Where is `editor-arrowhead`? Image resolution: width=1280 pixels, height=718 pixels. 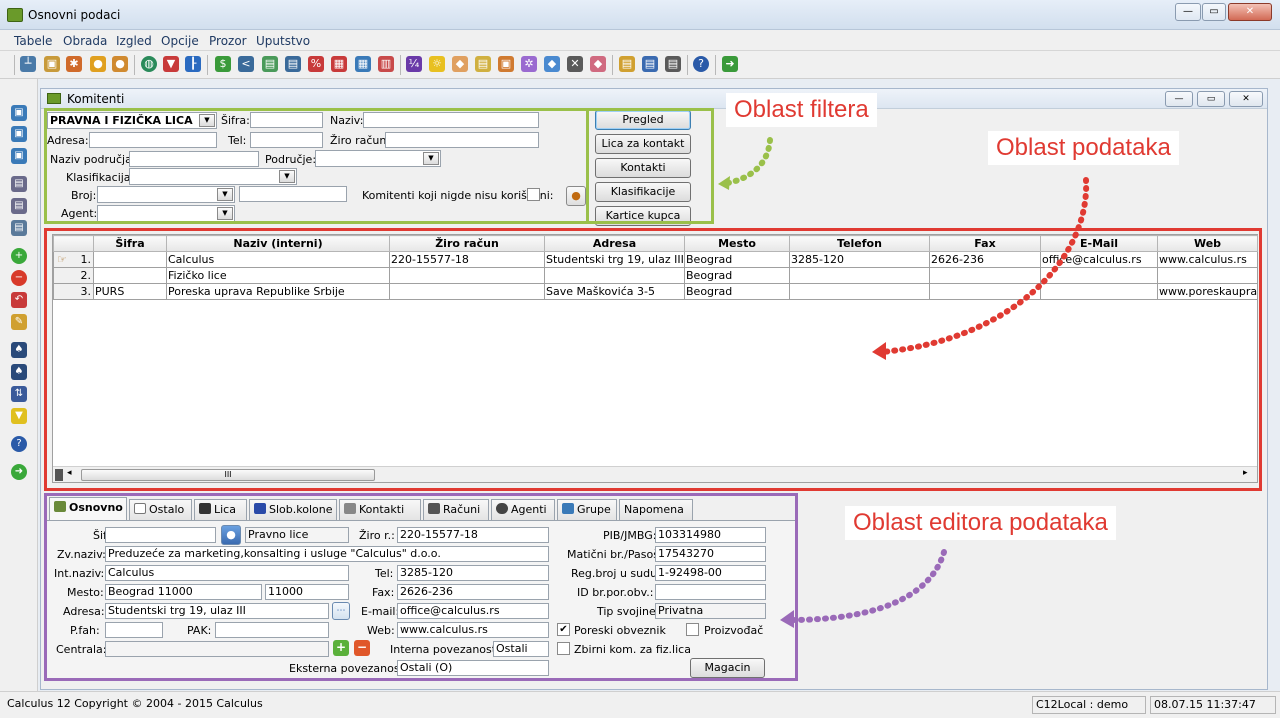
editor-arrowhead is located at coordinates (787, 619).